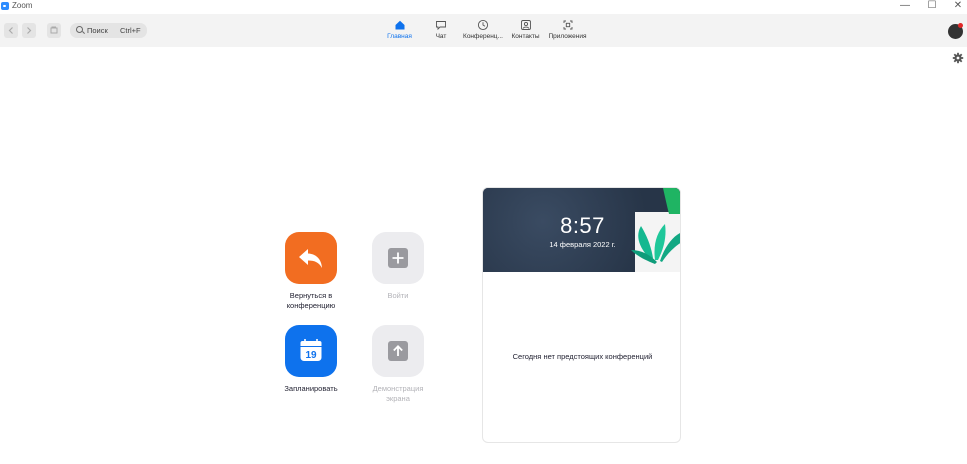 This screenshot has height=464, width=967. I want to click on plant-decoration-icon, so click(655, 230).